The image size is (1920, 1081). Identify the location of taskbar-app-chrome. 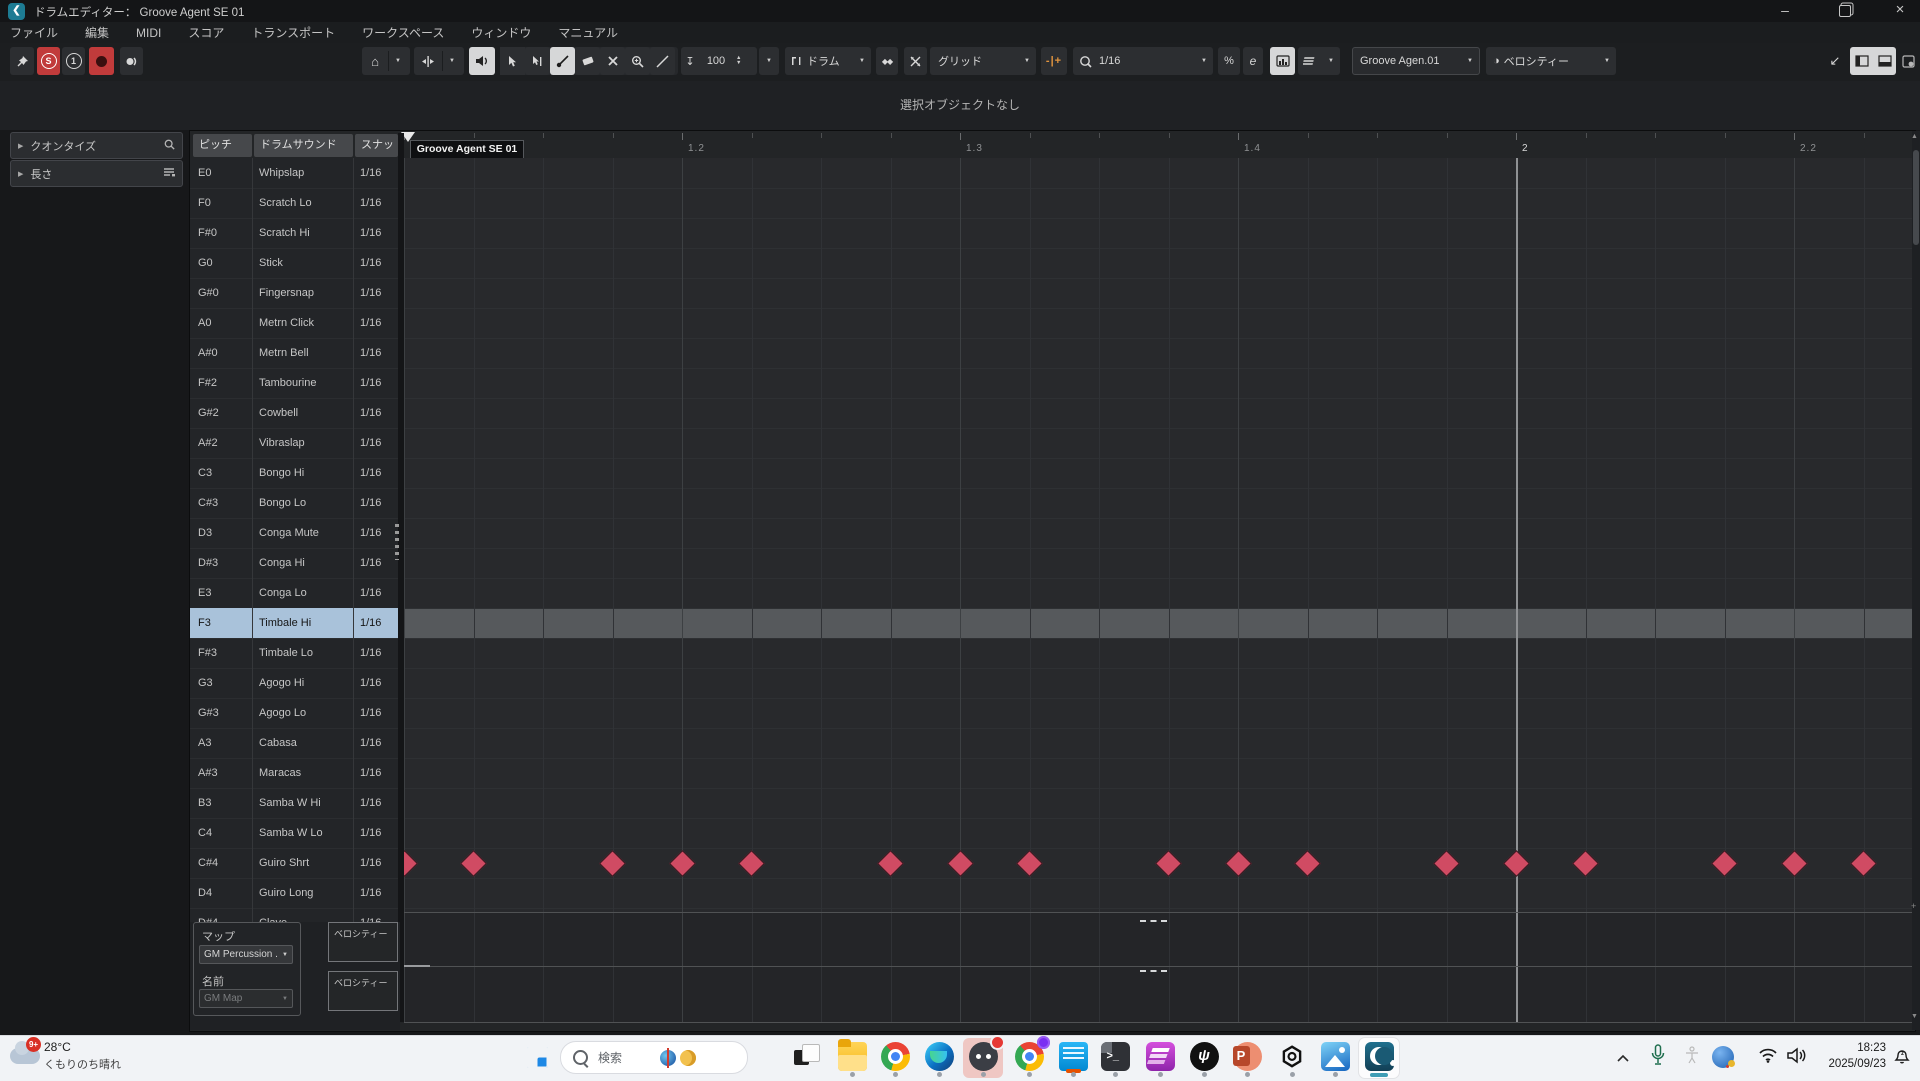
(895, 1058).